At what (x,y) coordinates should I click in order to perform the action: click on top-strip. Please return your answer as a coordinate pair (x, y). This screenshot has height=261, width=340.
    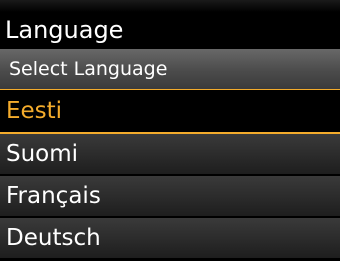
    Looking at the image, I should click on (170, 6).